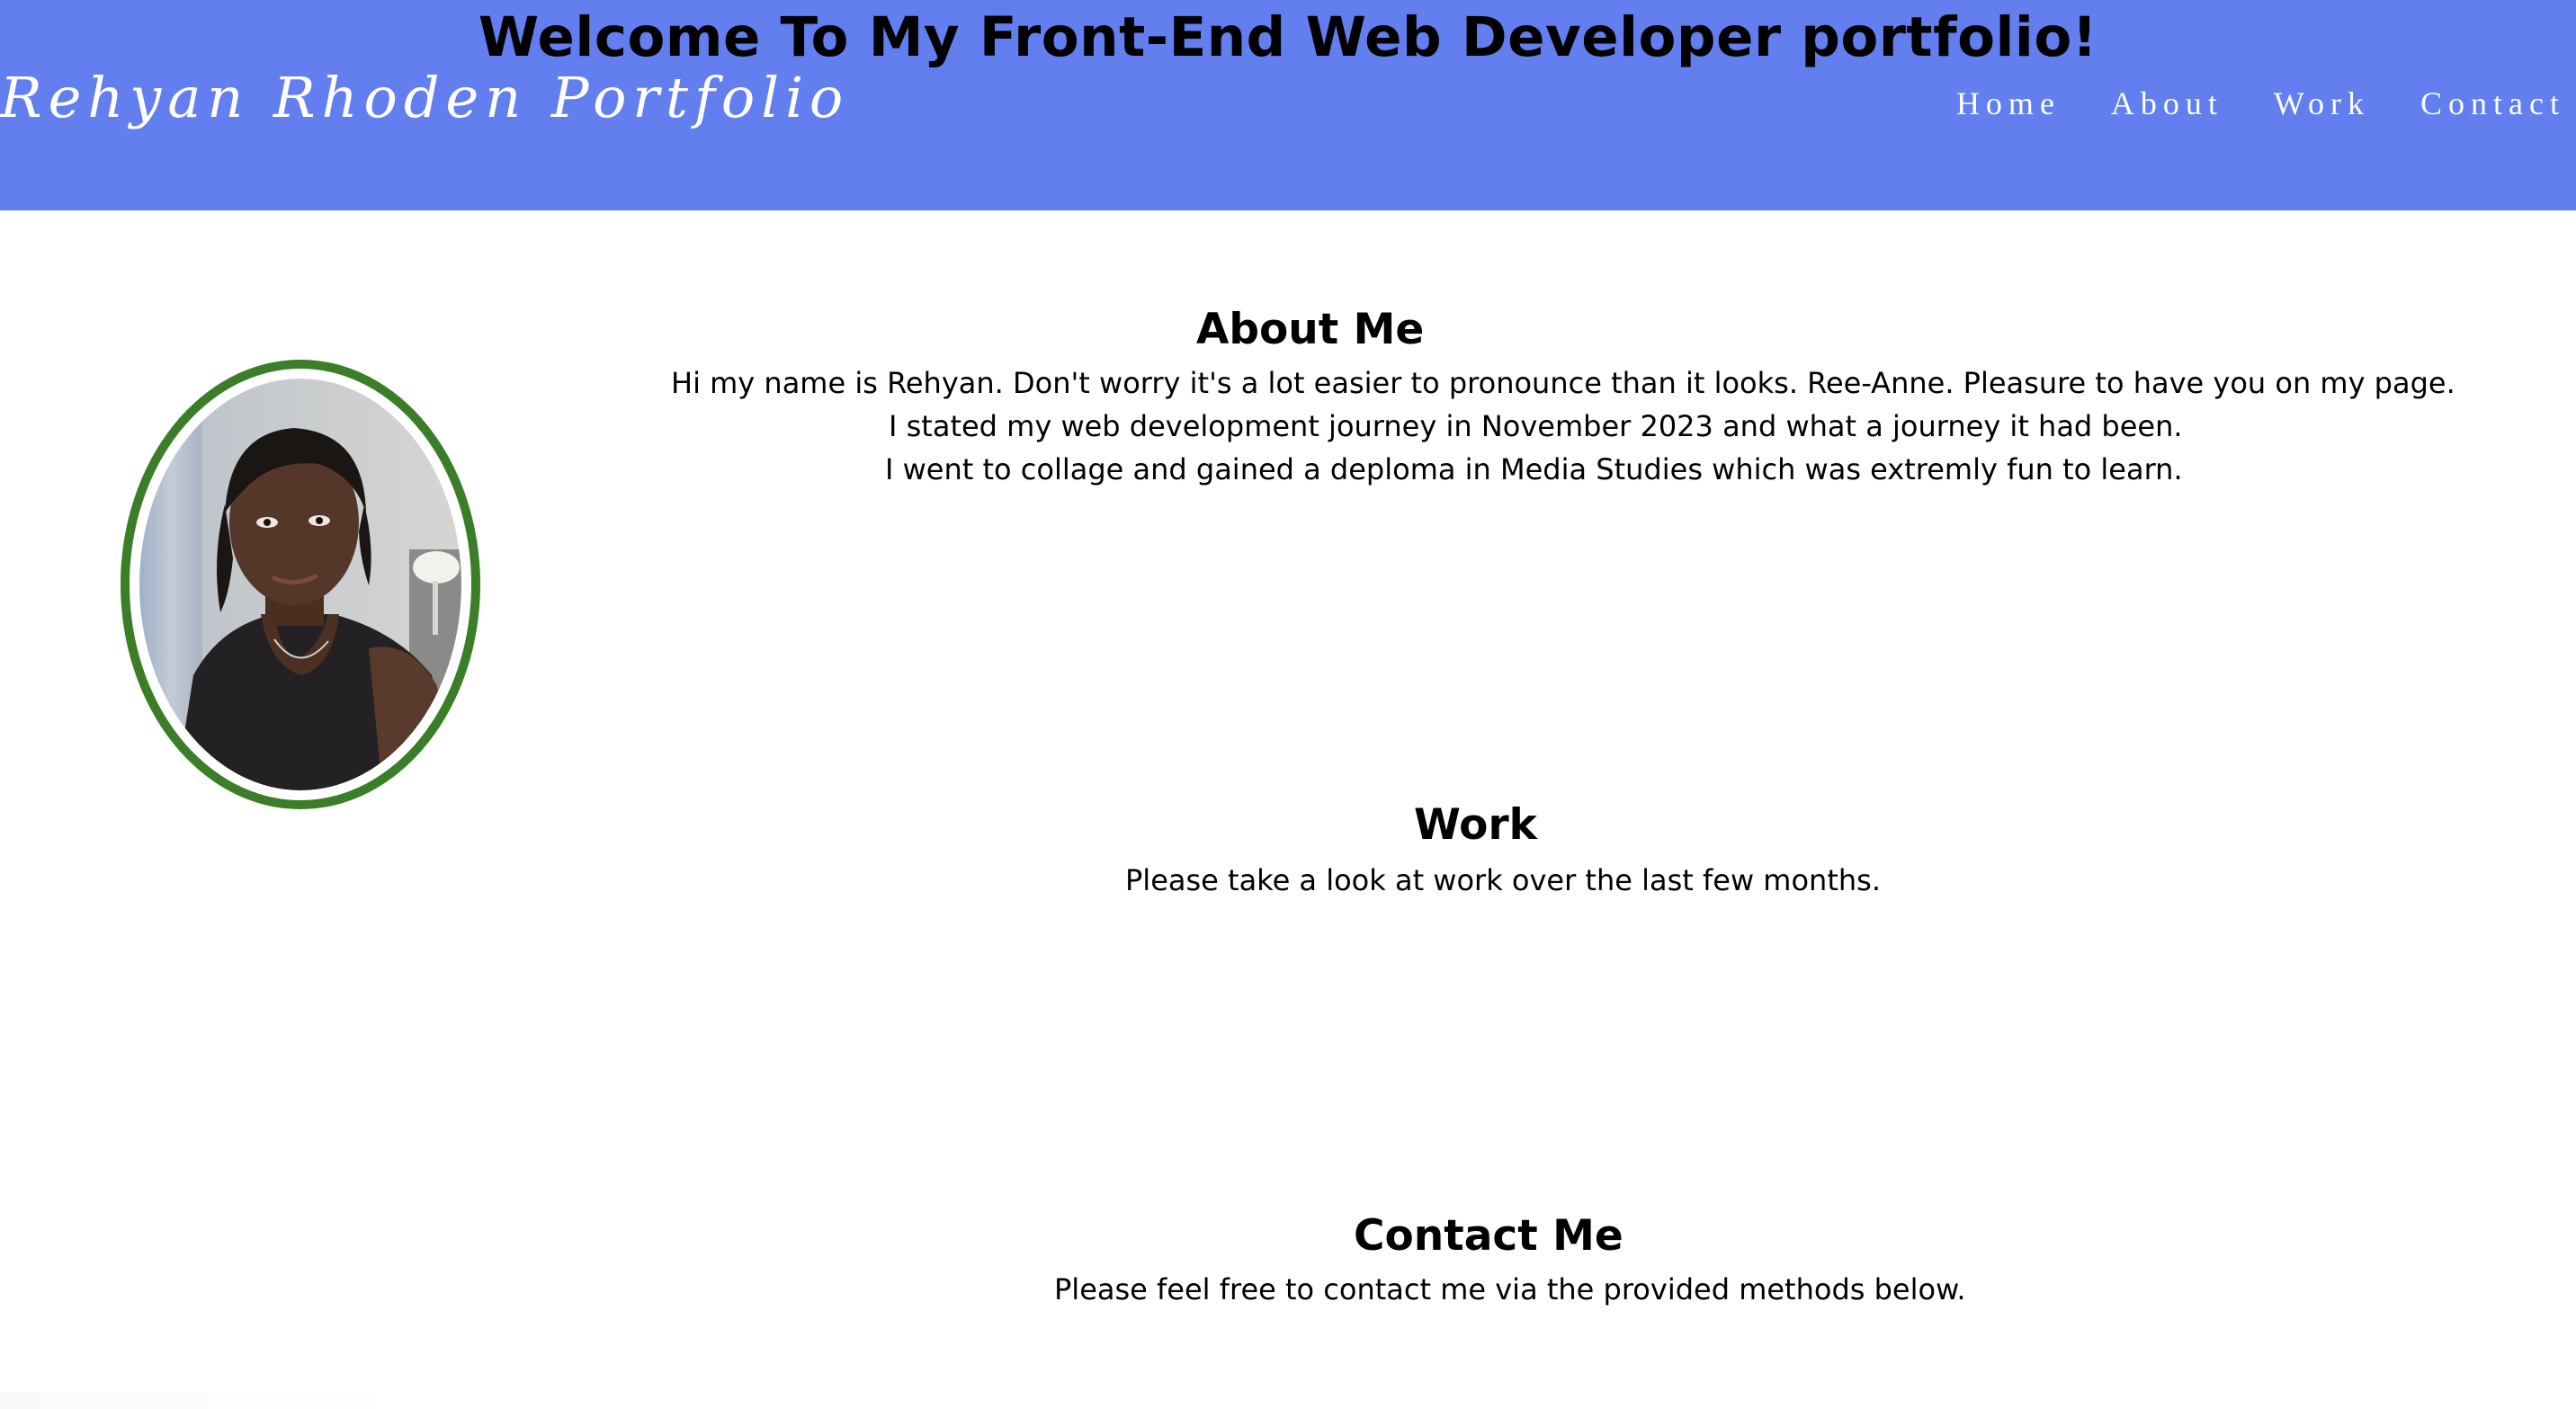 The height and width of the screenshot is (1409, 2576). I want to click on main-nav: Home About Work Contact, so click(2260, 103).